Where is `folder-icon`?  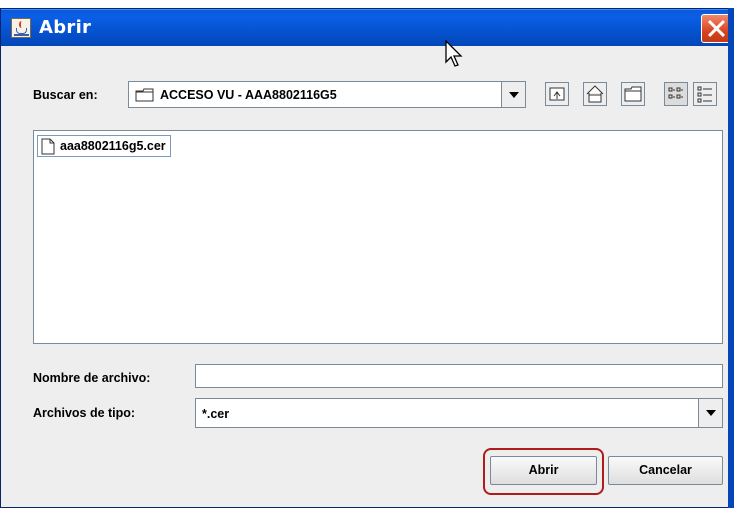 folder-icon is located at coordinates (144, 95).